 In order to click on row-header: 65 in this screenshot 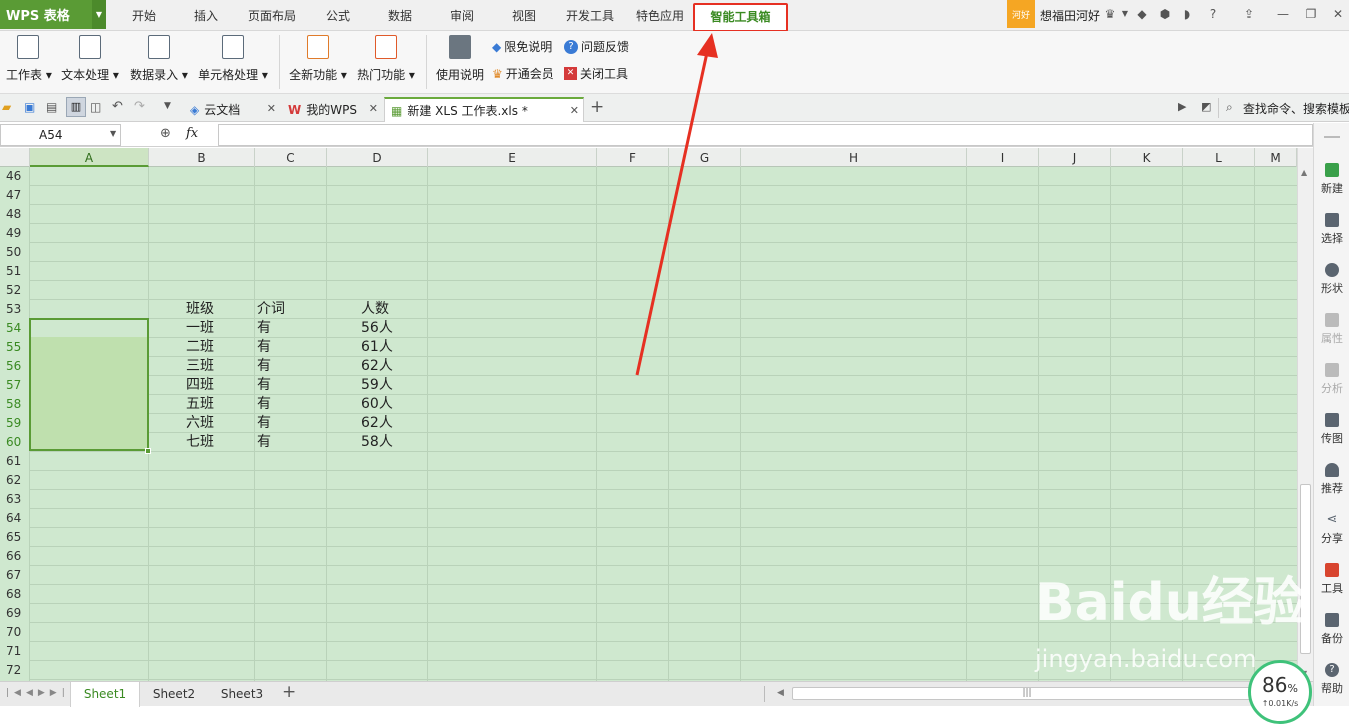, I will do `click(14, 537)`.